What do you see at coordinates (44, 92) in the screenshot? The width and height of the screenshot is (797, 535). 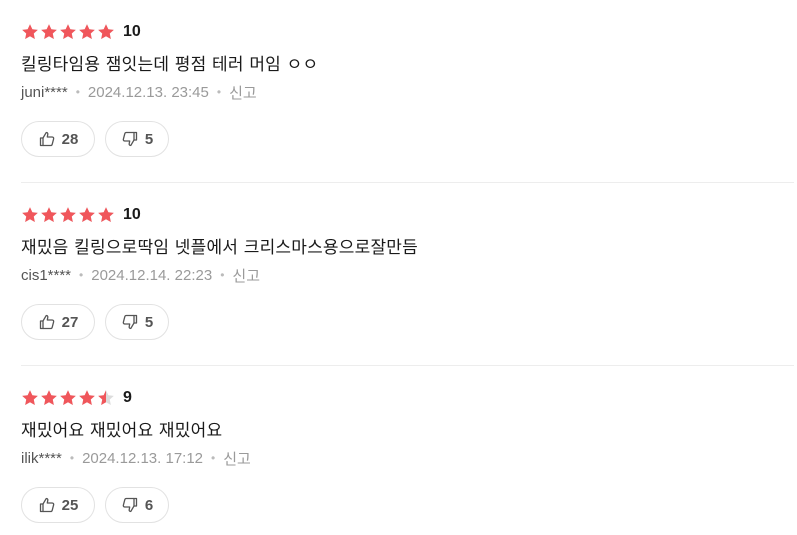 I see `author-name: juni****` at bounding box center [44, 92].